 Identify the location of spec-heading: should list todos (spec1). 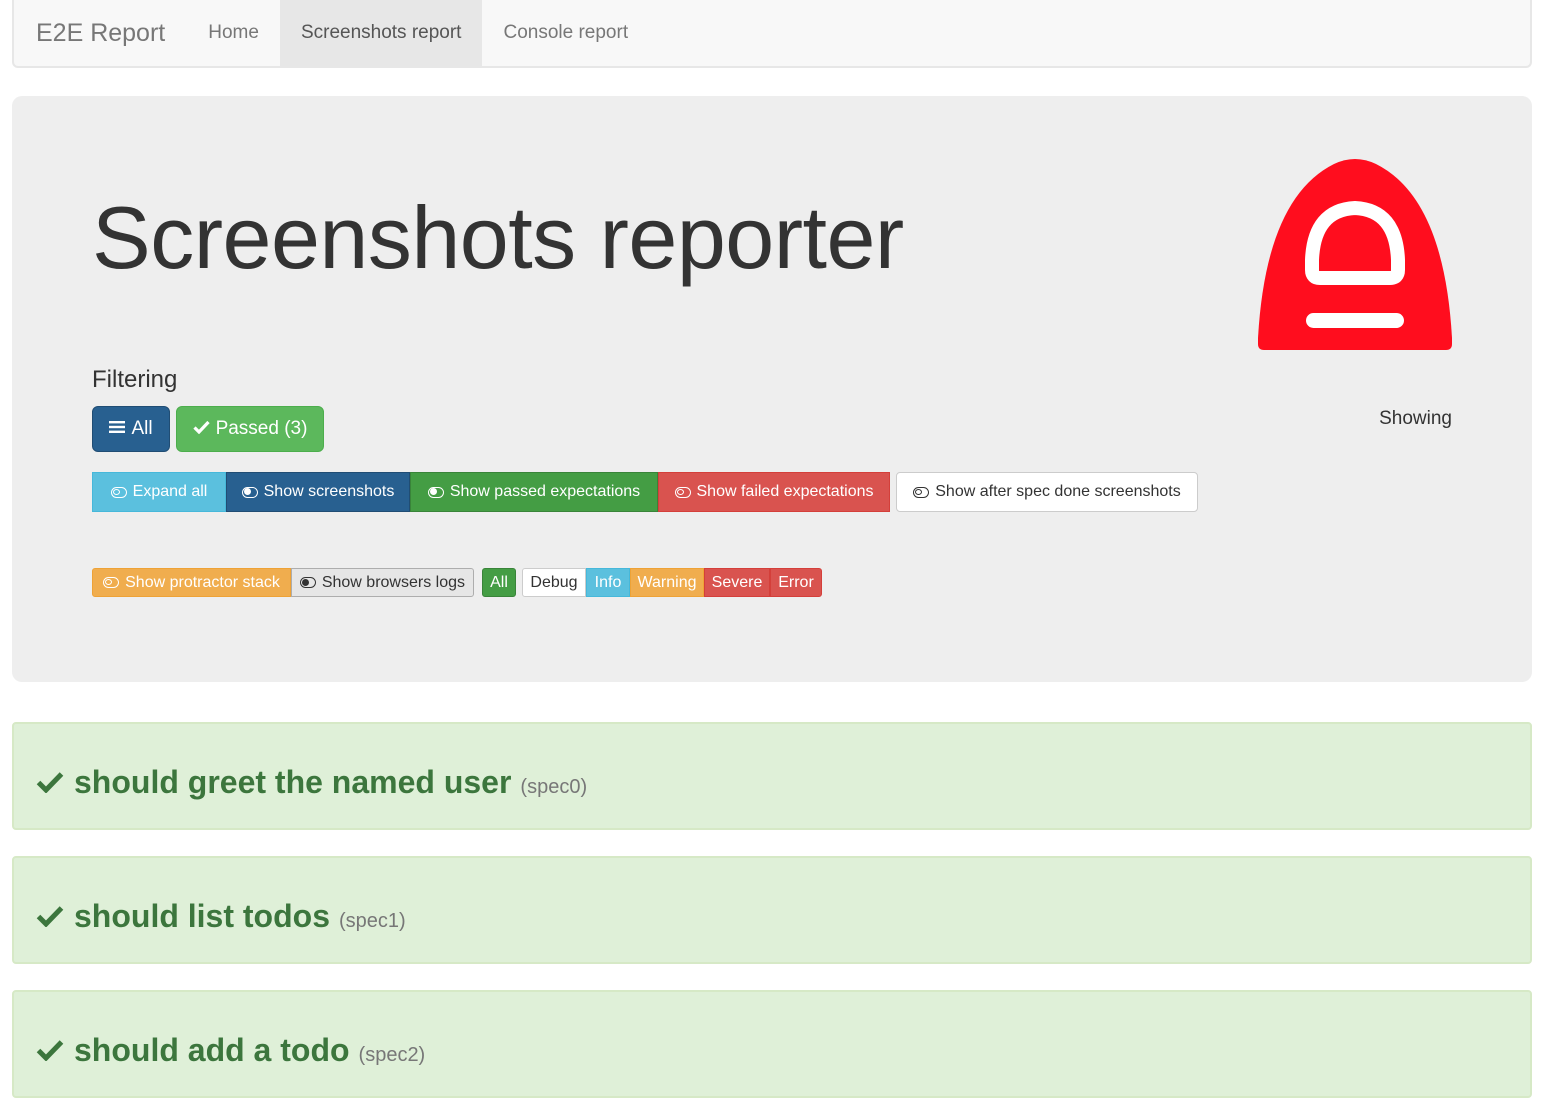
(221, 916).